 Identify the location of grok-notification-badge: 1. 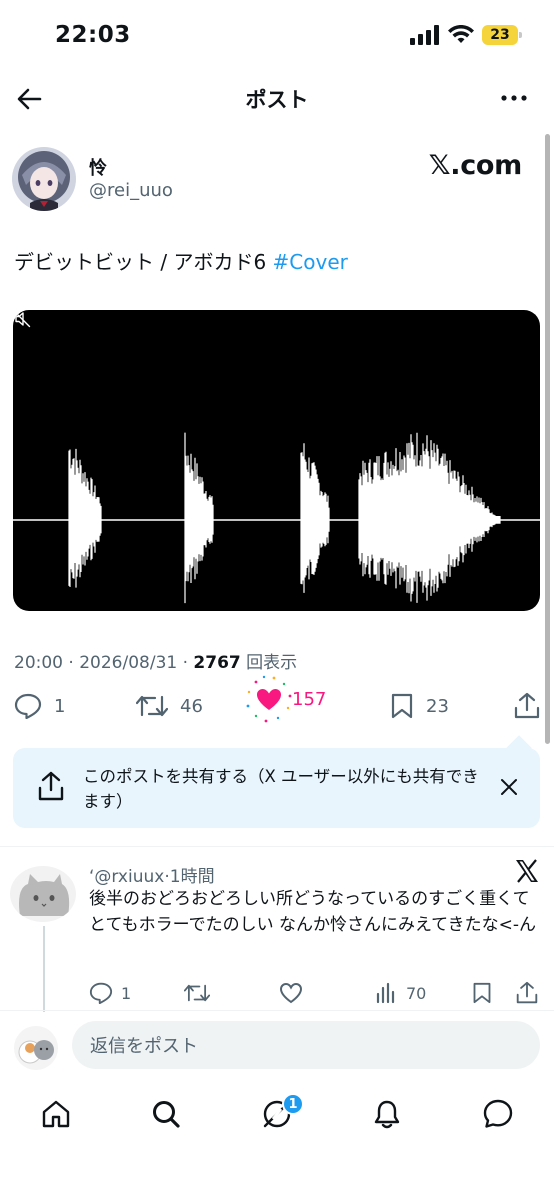
(293, 1104).